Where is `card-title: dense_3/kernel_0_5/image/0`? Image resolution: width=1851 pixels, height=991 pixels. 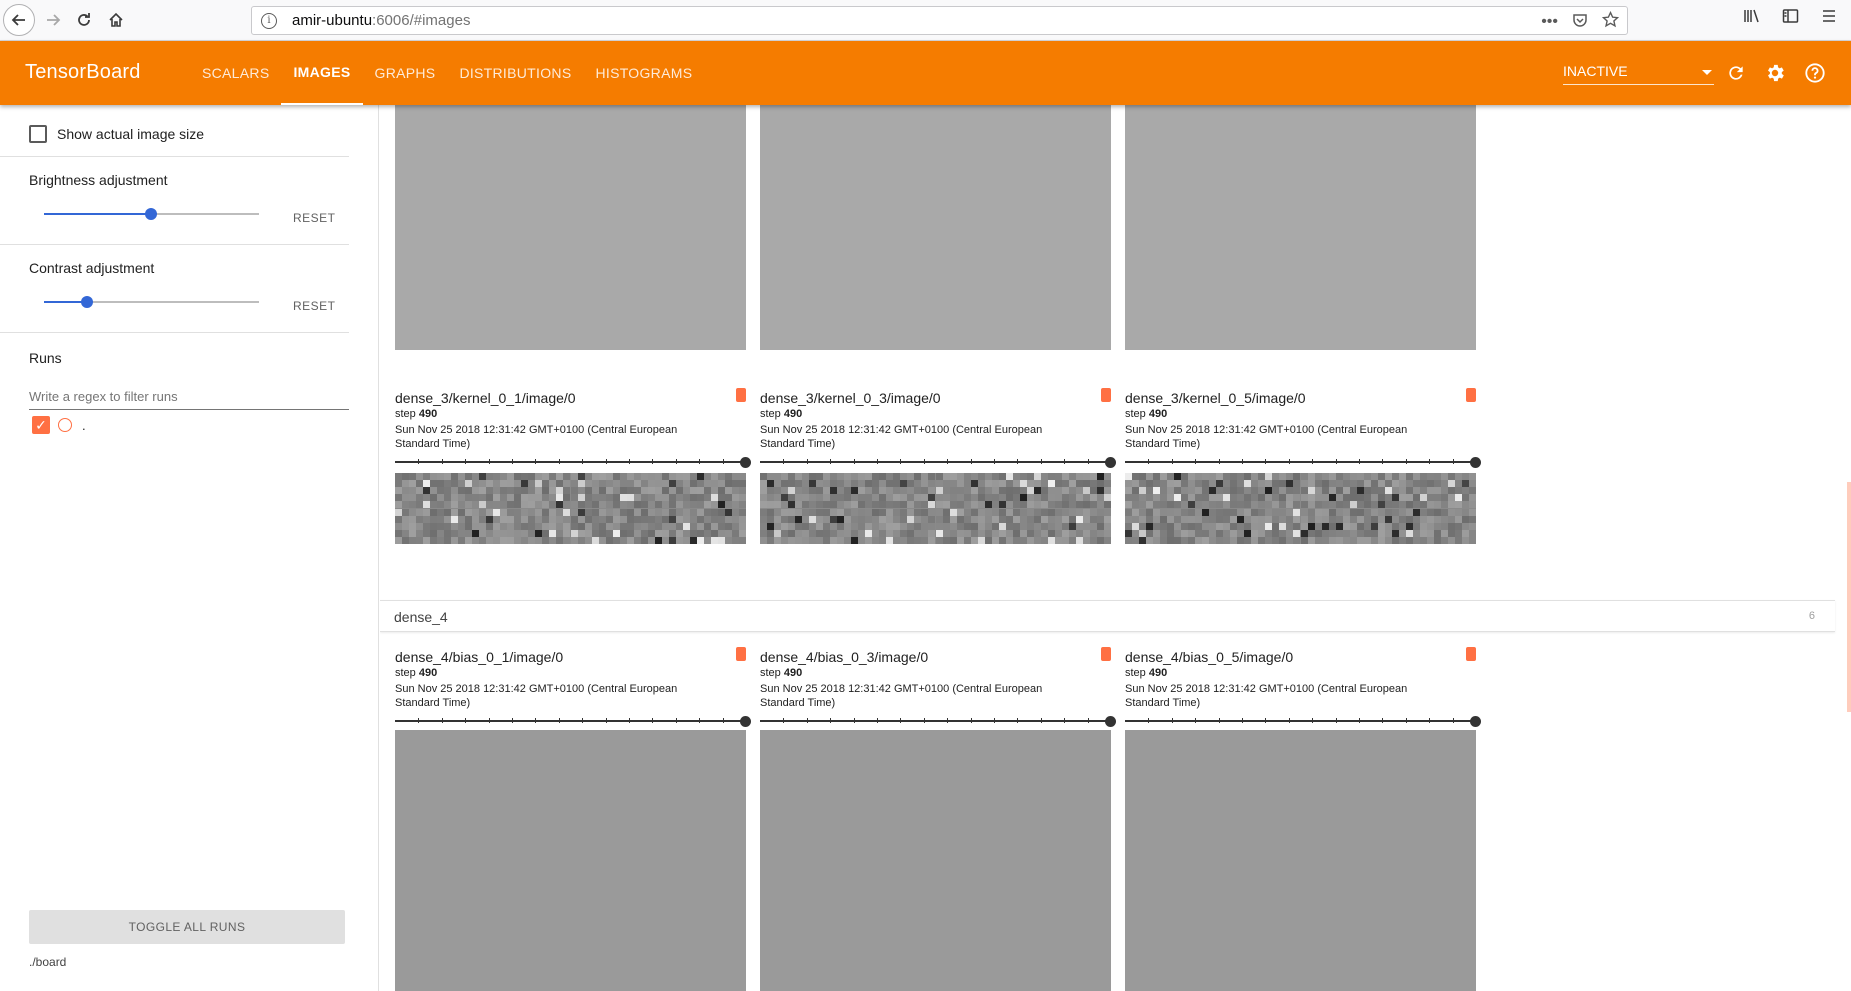 card-title: dense_3/kernel_0_5/image/0 is located at coordinates (1215, 398).